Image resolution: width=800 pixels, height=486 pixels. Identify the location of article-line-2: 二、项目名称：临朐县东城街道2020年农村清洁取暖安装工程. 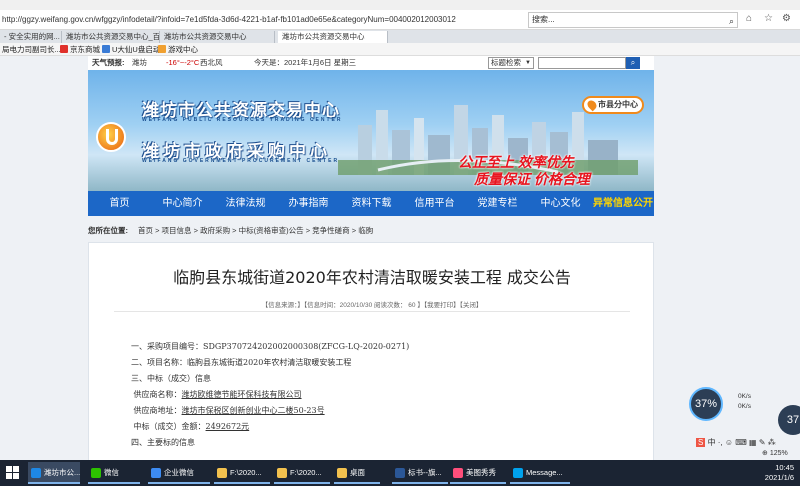
(241, 362).